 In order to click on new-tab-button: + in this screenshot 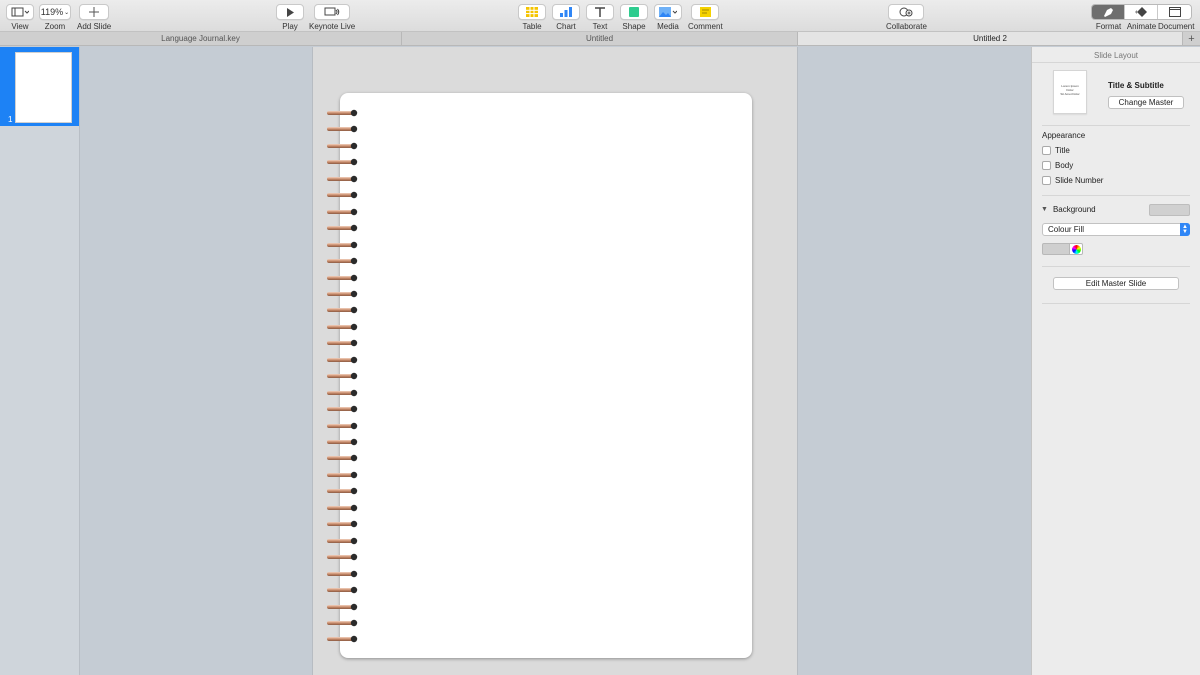, I will do `click(1191, 38)`.